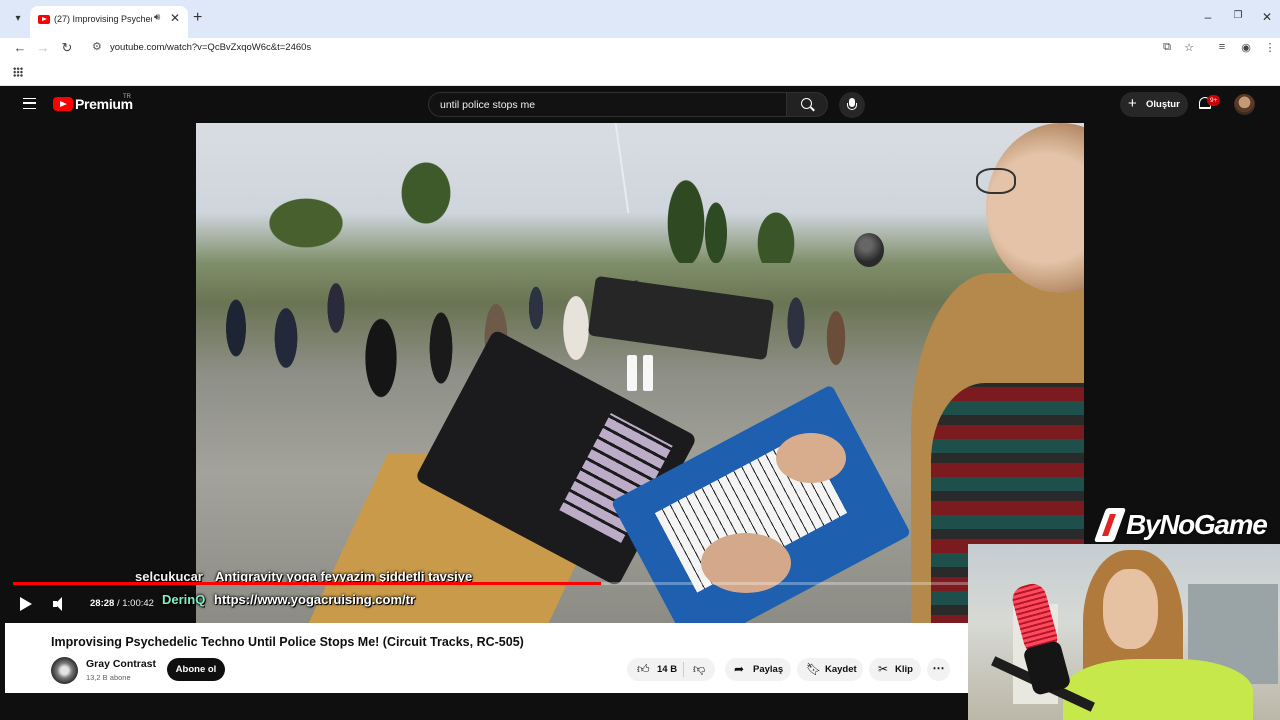  Describe the element at coordinates (43, 47) in the screenshot. I see `forward-icon: →` at that location.